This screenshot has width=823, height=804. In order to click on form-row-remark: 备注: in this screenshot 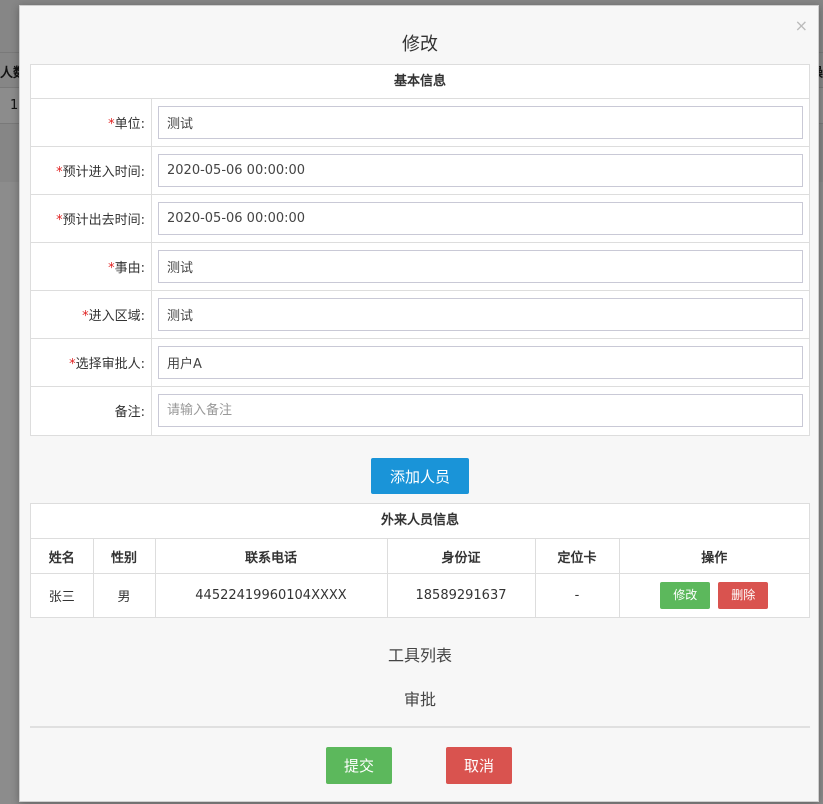, I will do `click(420, 411)`.